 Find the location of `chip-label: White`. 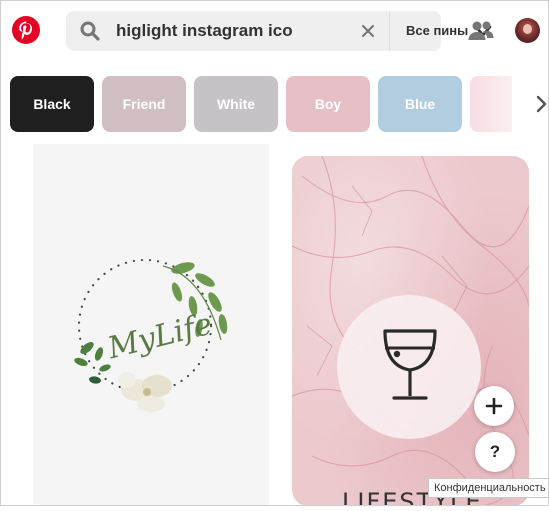

chip-label: White is located at coordinates (236, 104).